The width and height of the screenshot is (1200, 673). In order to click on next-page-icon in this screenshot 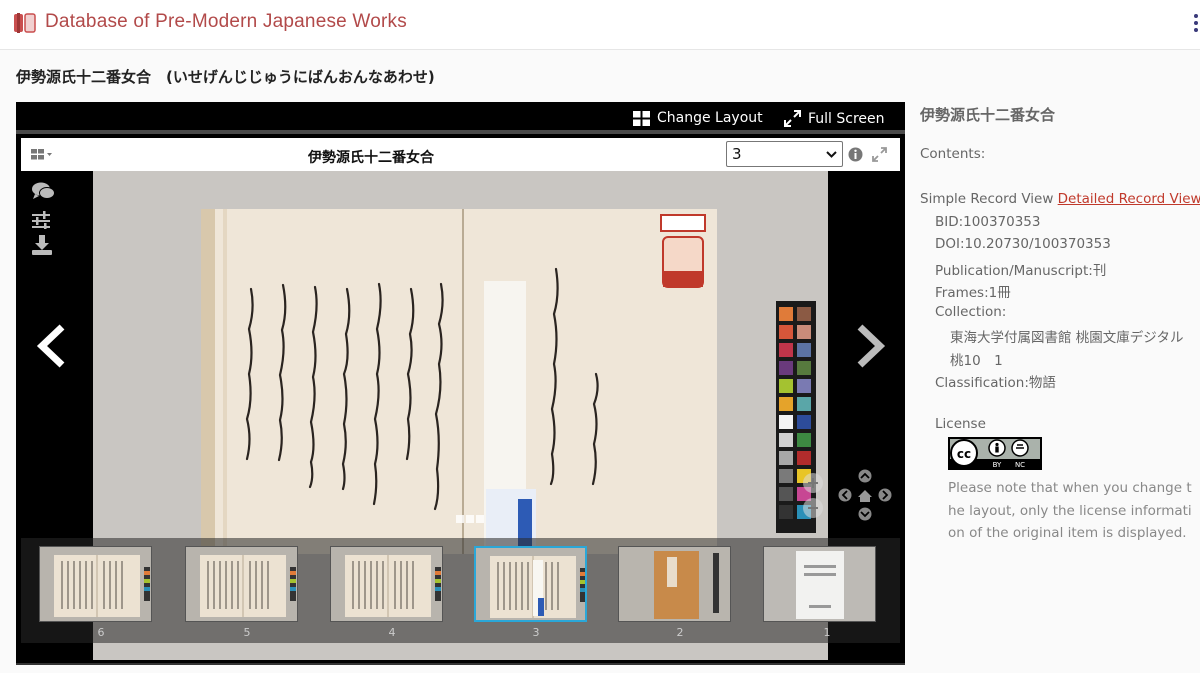, I will do `click(871, 346)`.